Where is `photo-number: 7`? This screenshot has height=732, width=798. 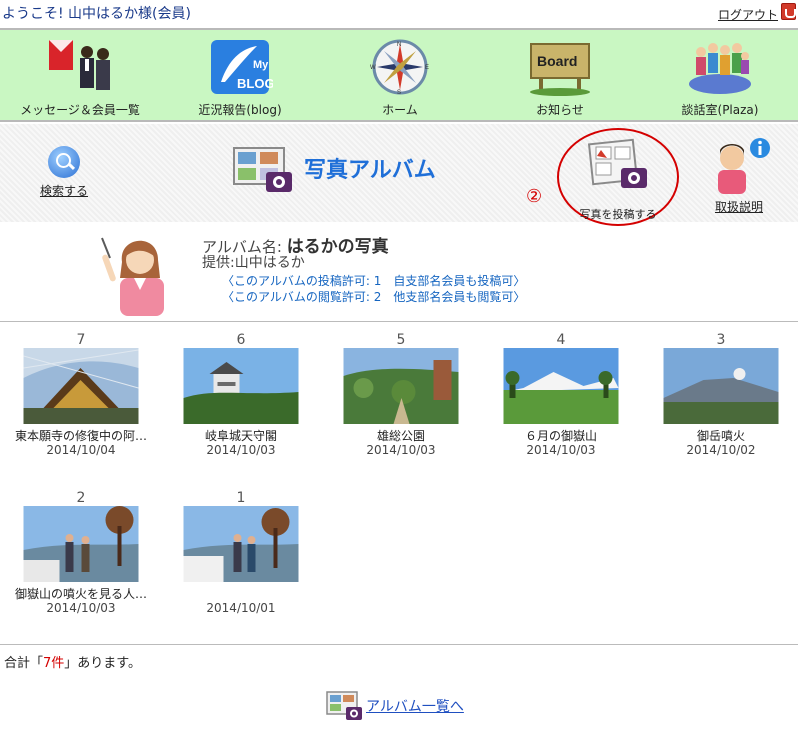
photo-number: 7 is located at coordinates (81, 340).